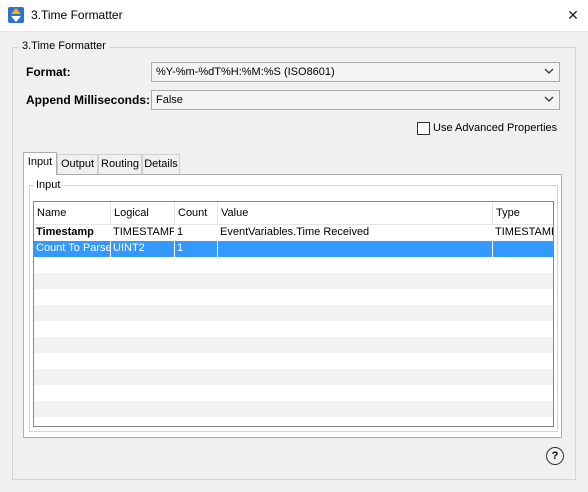 This screenshot has height=492, width=588. I want to click on input-group-label: Input, so click(48, 185).